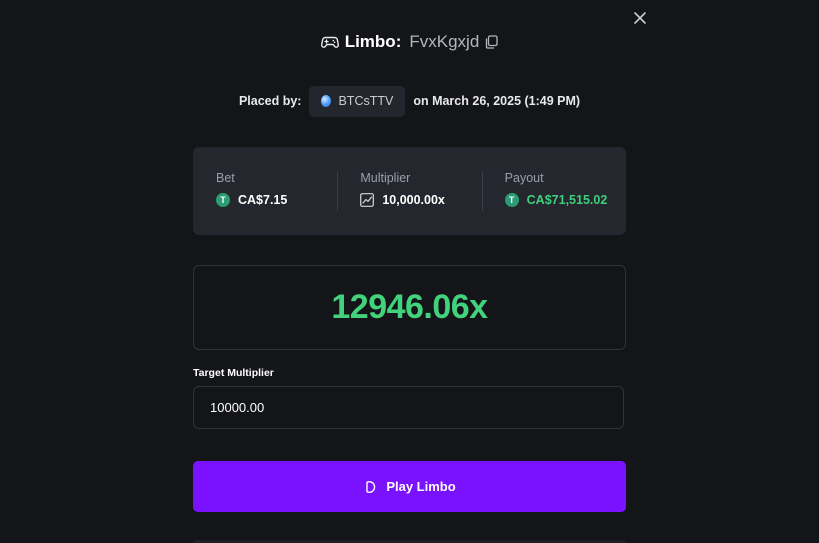 The height and width of the screenshot is (543, 819). What do you see at coordinates (270, 101) in the screenshot?
I see `placed-by-label: Placed by:` at bounding box center [270, 101].